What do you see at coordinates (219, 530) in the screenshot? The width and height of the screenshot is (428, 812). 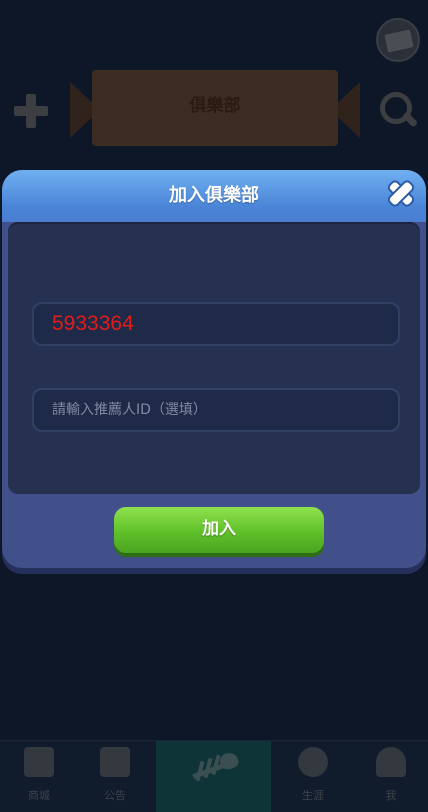 I see `join-button: 加入` at bounding box center [219, 530].